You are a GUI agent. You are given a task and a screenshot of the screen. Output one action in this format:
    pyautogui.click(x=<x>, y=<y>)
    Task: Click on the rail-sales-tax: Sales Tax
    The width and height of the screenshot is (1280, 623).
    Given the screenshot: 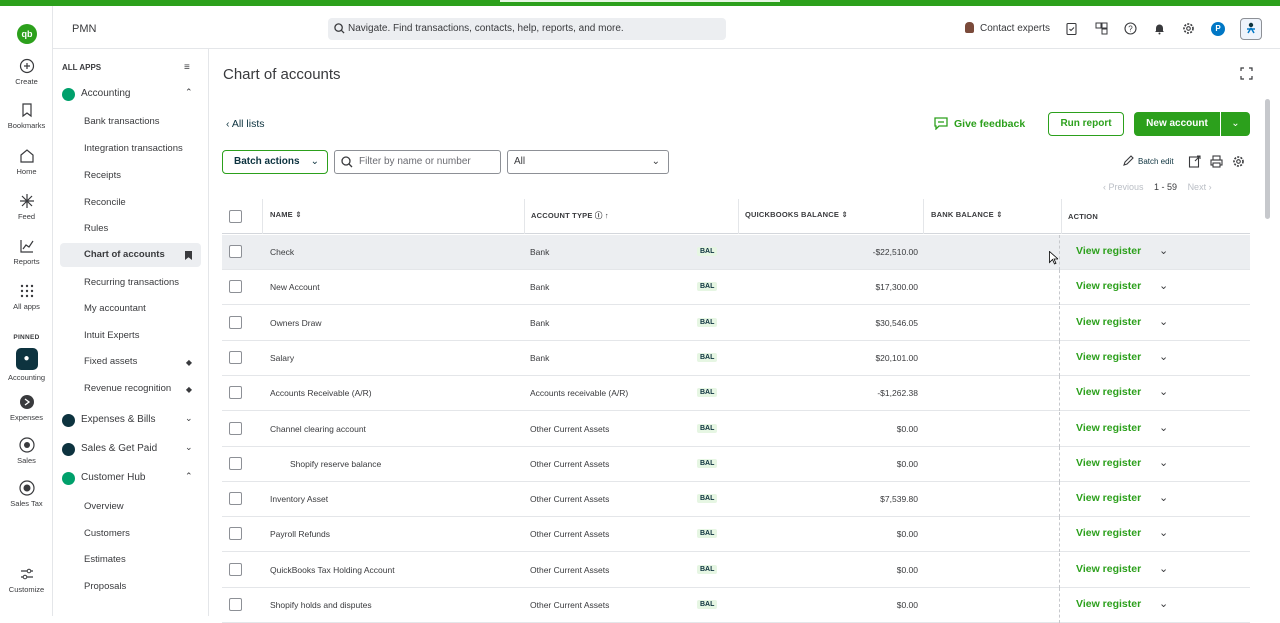 What is the action you would take?
    pyautogui.click(x=26, y=494)
    